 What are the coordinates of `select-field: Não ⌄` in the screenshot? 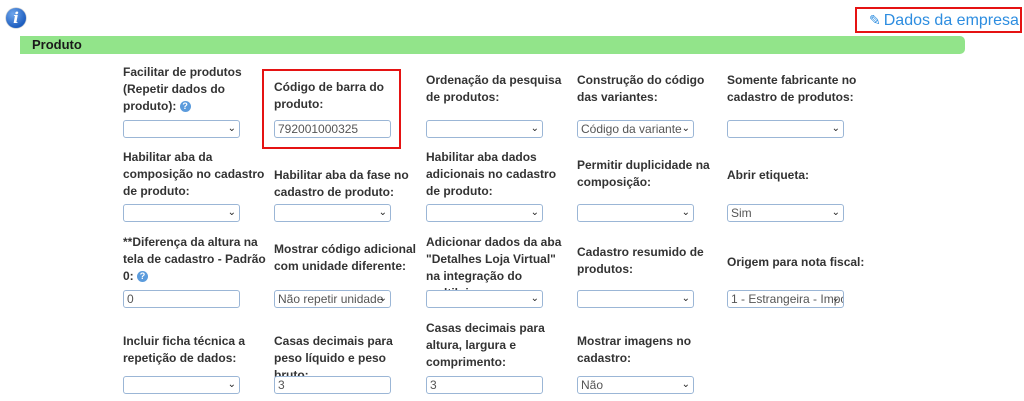 It's located at (635, 385).